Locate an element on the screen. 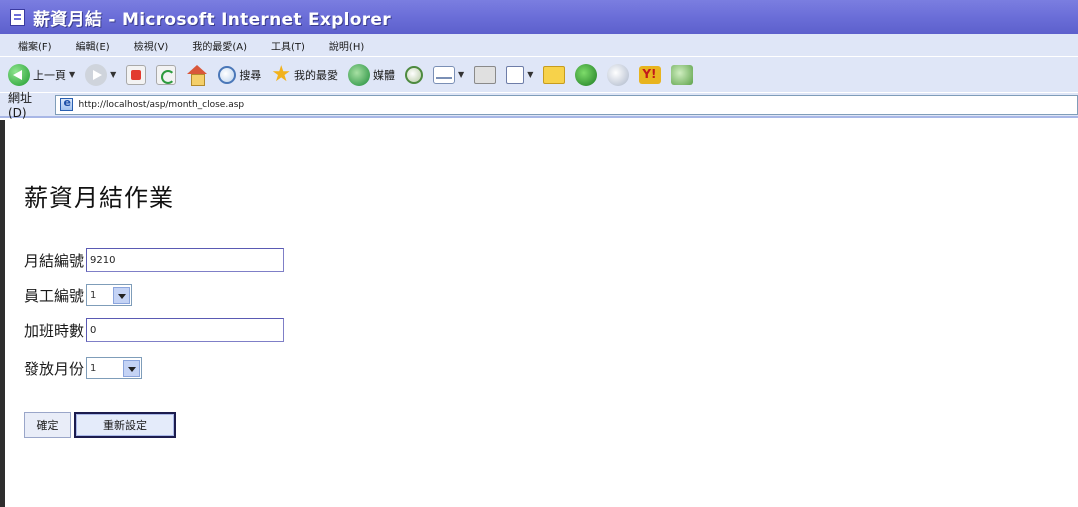 This screenshot has height=507, width=1078. media-label: 媒體 is located at coordinates (384, 75).